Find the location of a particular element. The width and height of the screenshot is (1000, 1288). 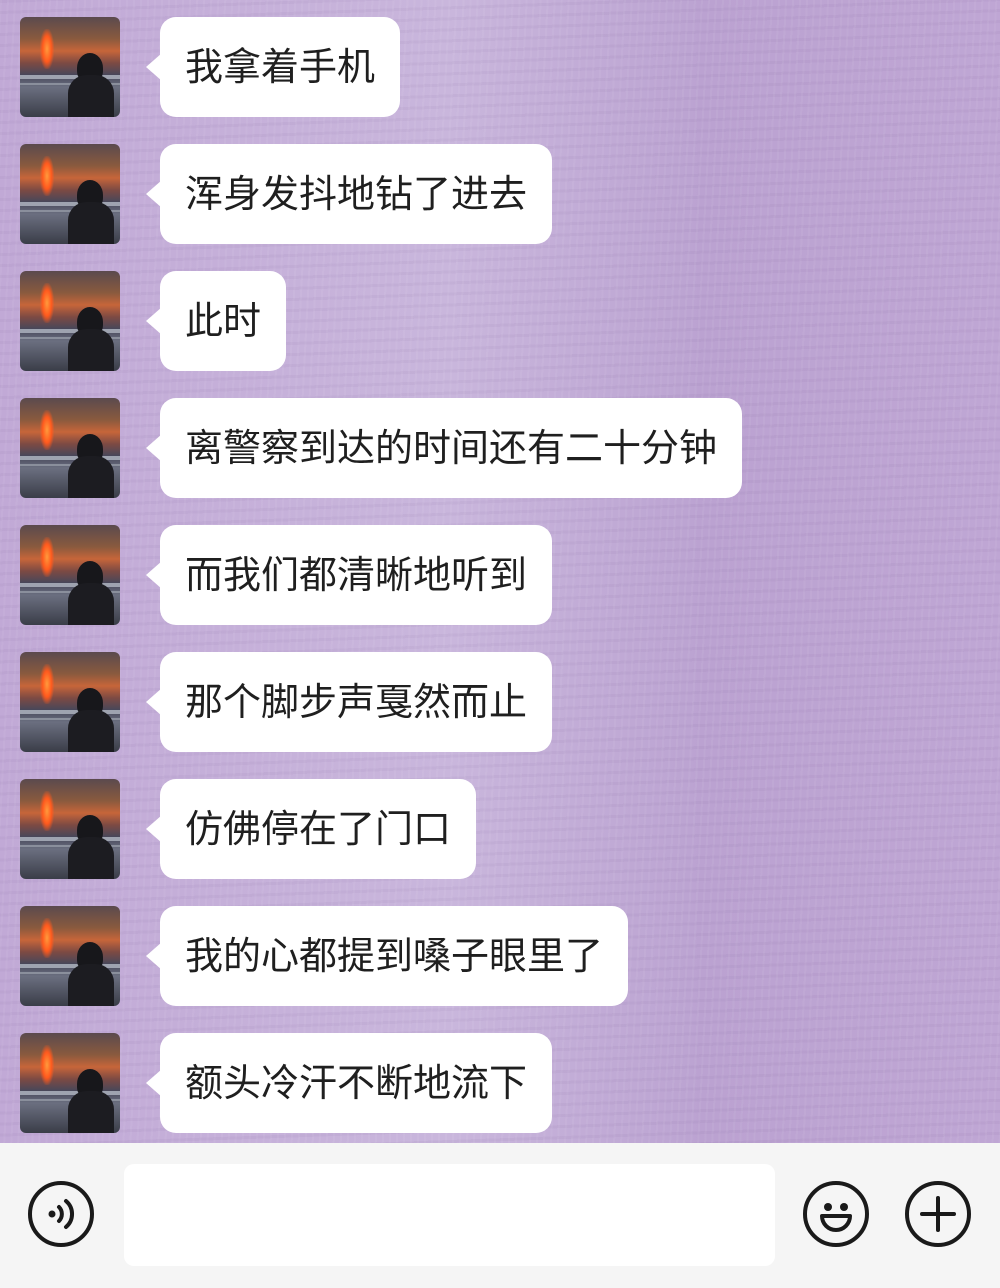

message-row: 而我们都清晰地听到 is located at coordinates (500, 575).